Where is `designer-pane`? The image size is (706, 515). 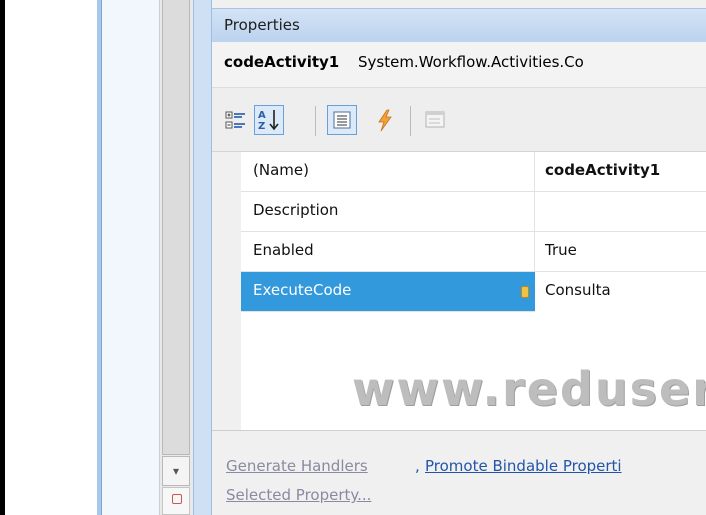 designer-pane is located at coordinates (130, 257).